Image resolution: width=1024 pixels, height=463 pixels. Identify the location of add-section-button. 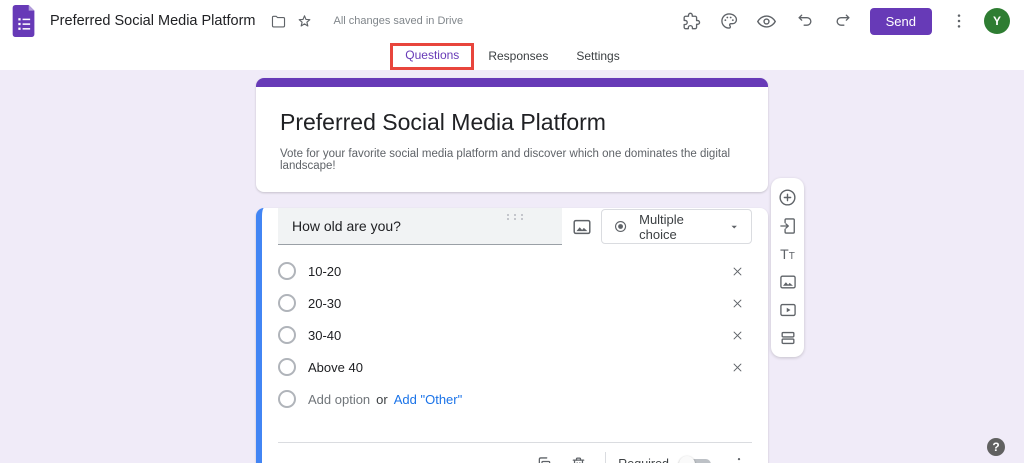
(787, 337).